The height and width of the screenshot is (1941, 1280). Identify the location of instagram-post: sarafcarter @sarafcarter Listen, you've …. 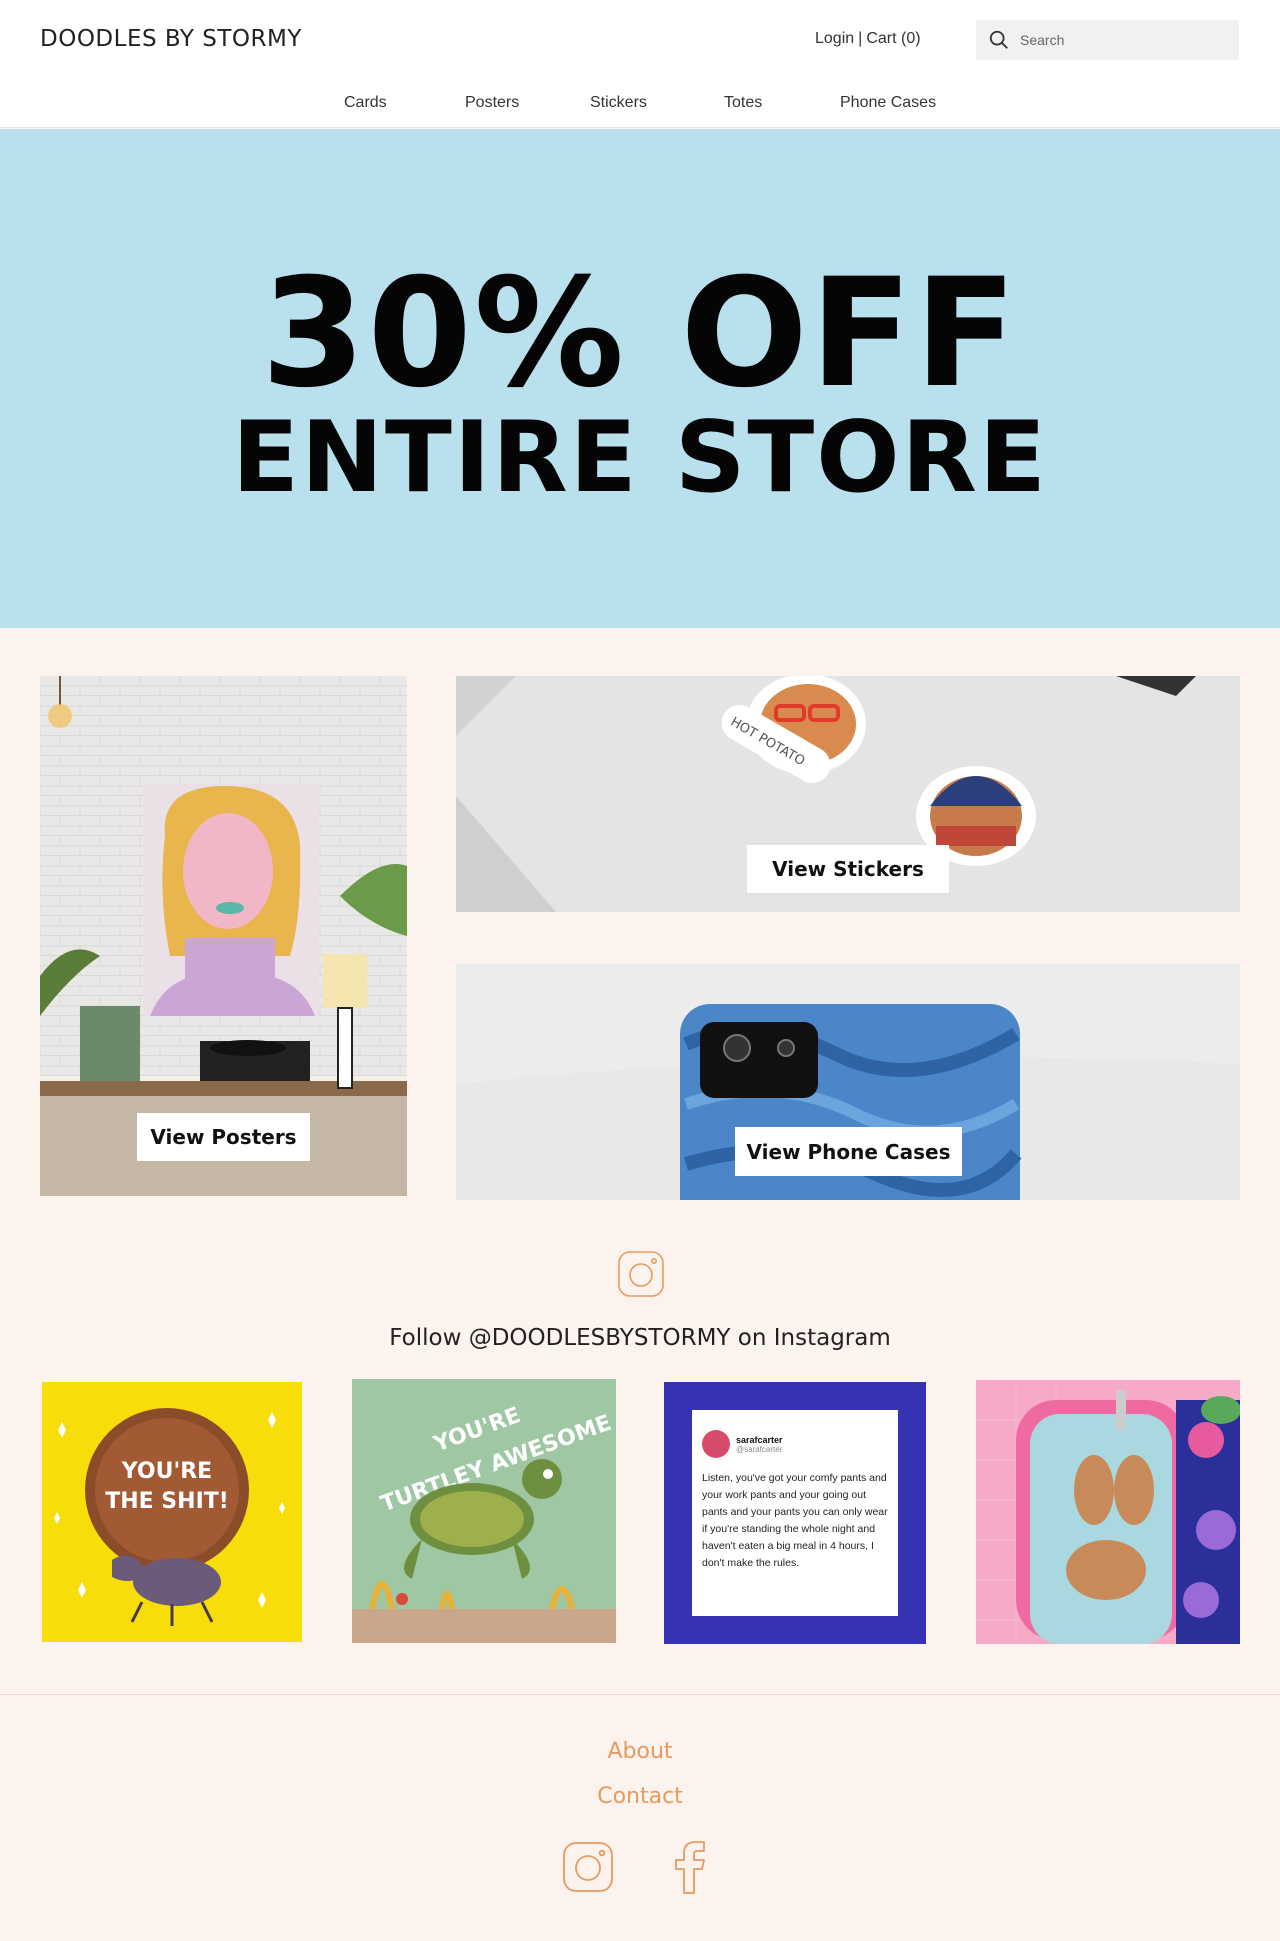
(795, 1513).